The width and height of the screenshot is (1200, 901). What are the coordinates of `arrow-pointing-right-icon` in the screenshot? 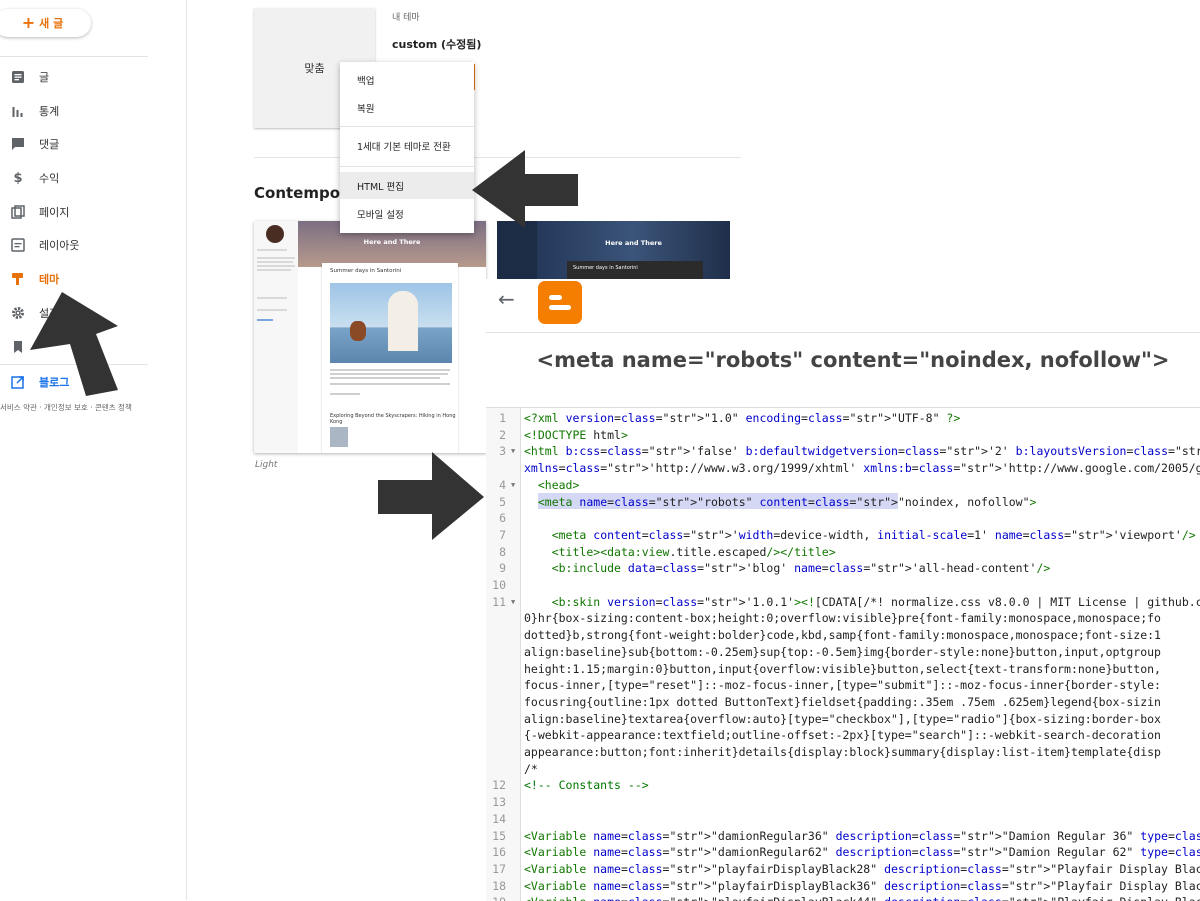 It's located at (431, 496).